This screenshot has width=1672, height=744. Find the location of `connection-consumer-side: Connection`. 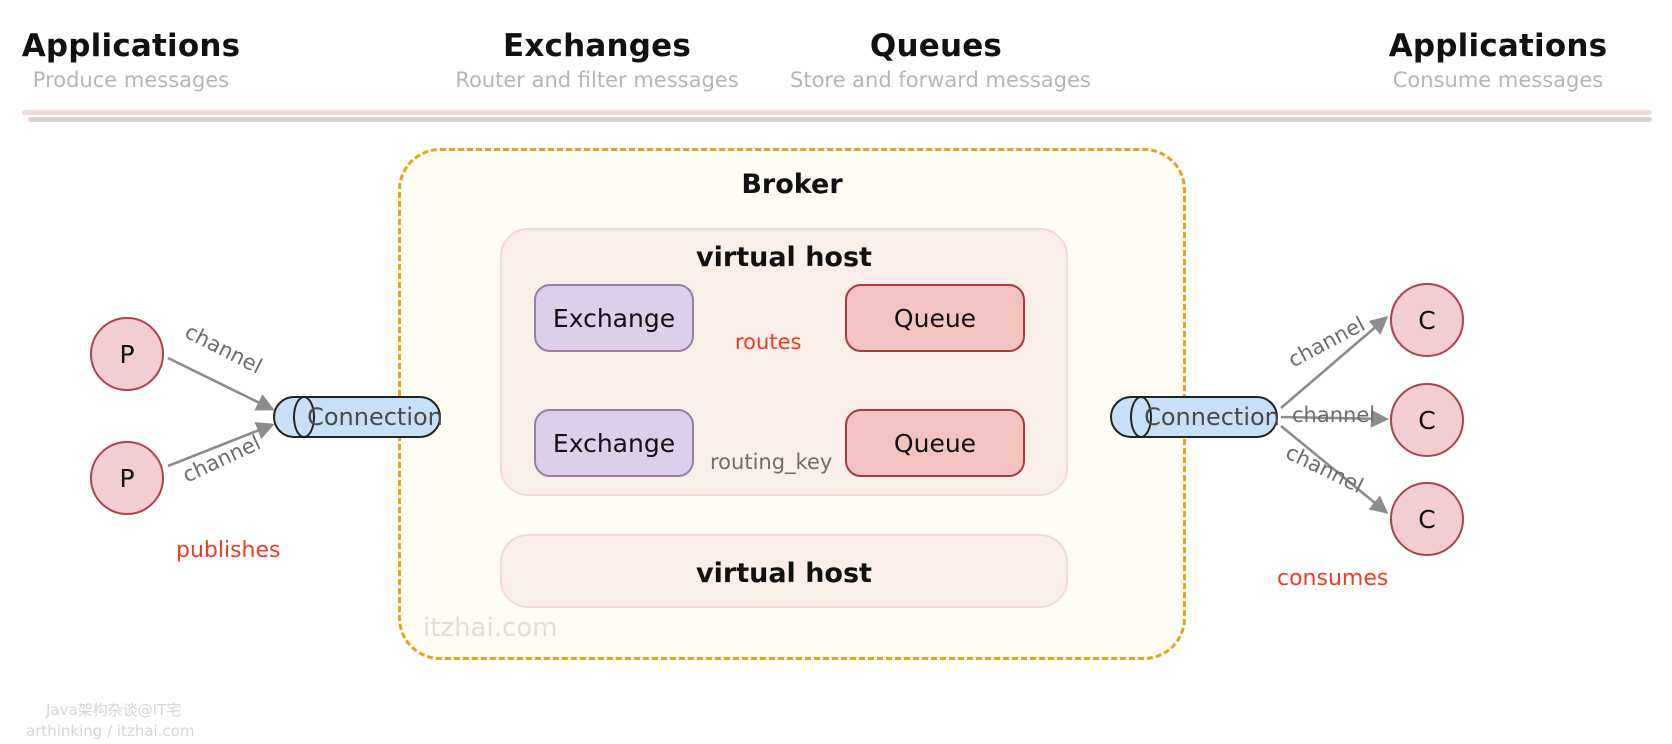

connection-consumer-side: Connection is located at coordinates (1195, 417).